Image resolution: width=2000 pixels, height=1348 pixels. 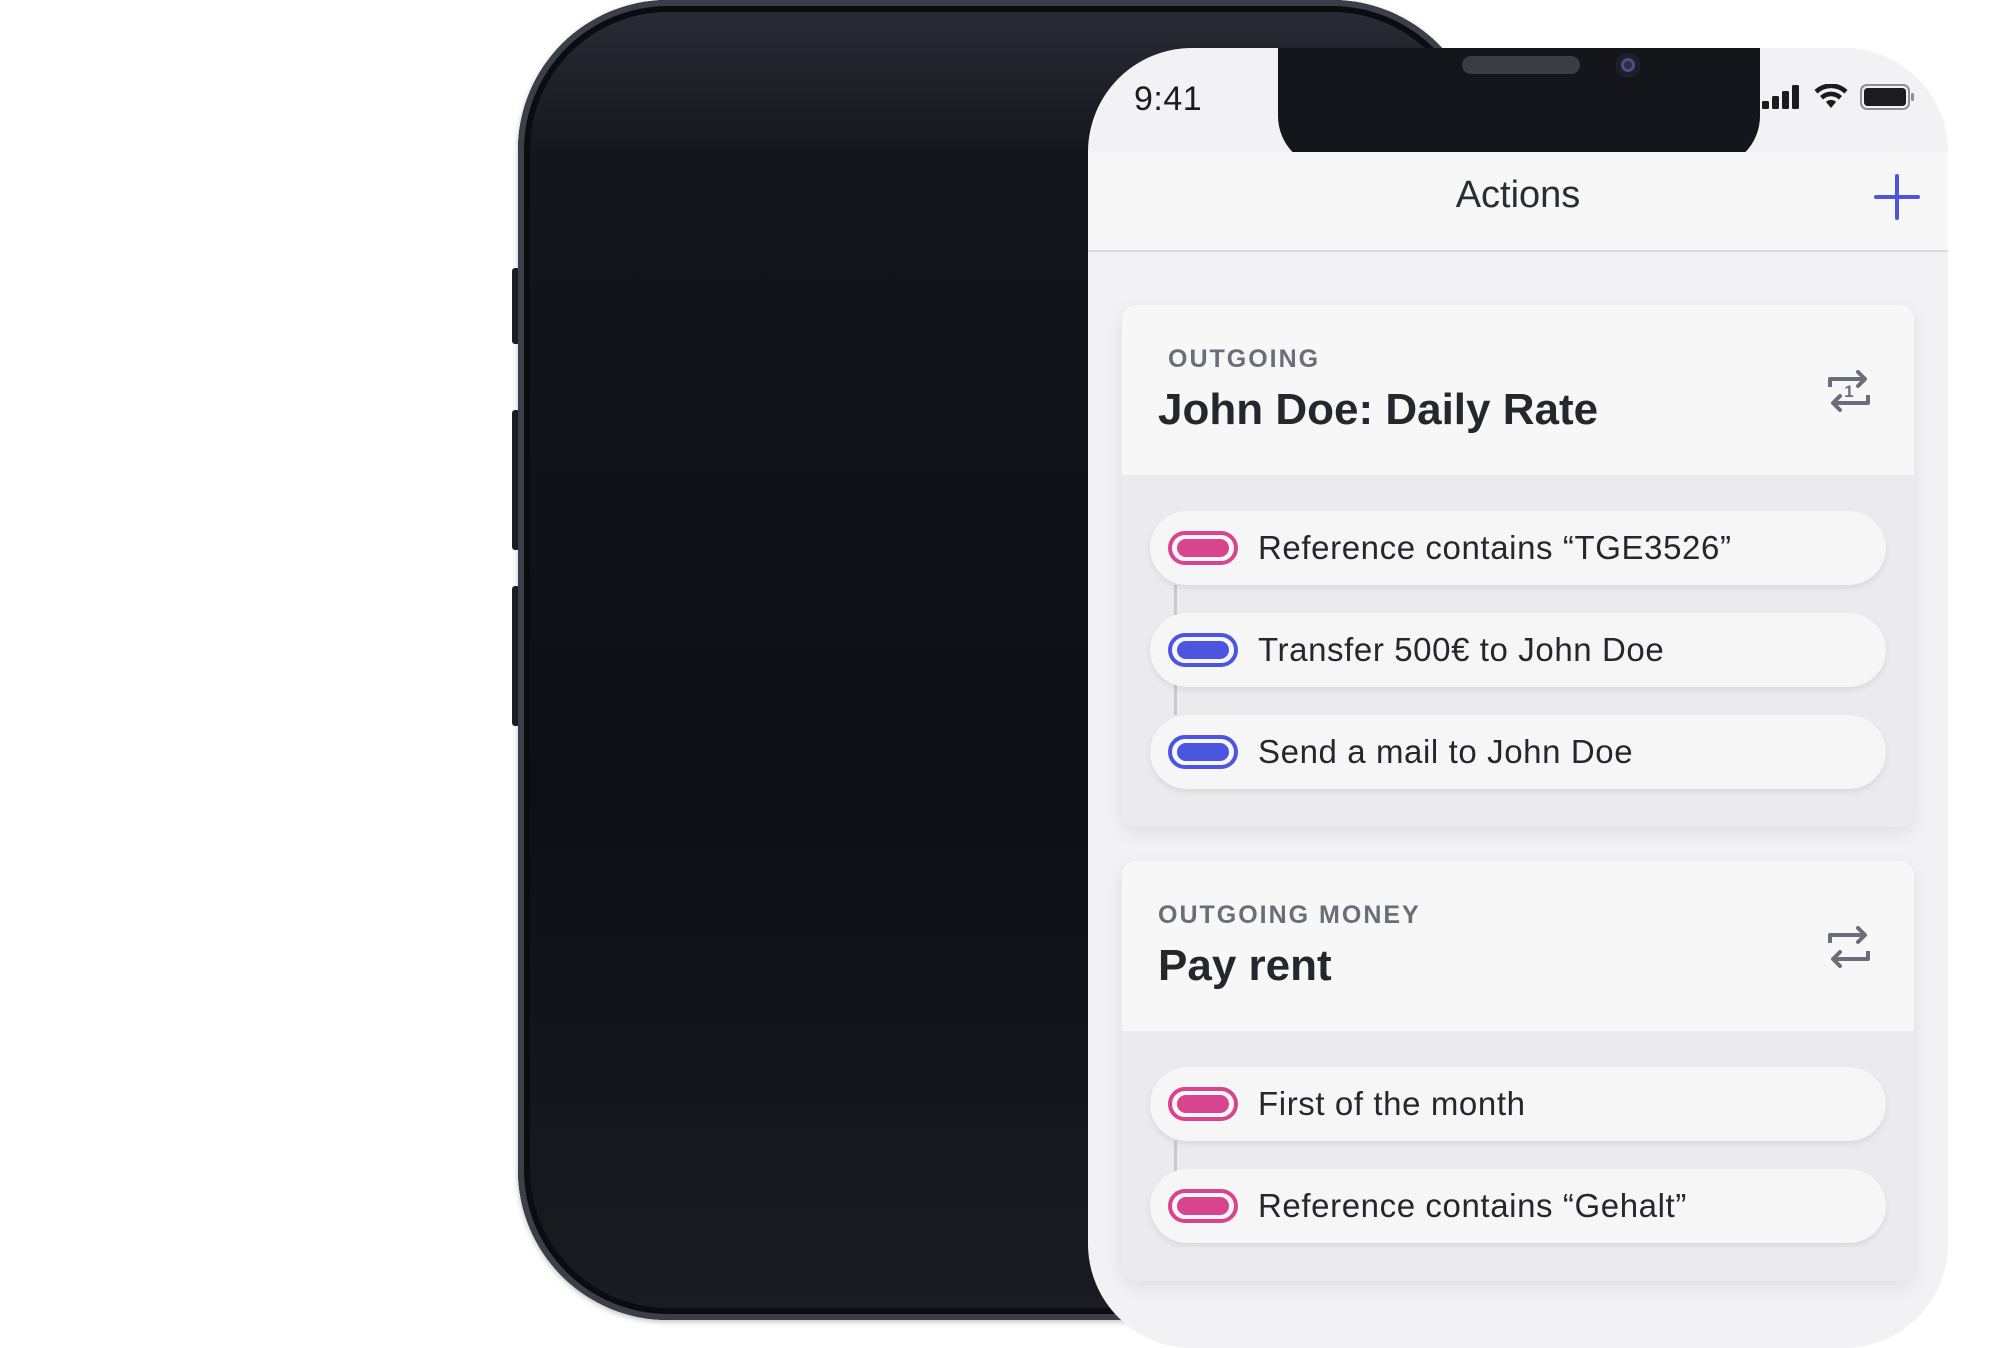 What do you see at coordinates (1378, 409) in the screenshot?
I see `card-title: John Doe: Daily Rate` at bounding box center [1378, 409].